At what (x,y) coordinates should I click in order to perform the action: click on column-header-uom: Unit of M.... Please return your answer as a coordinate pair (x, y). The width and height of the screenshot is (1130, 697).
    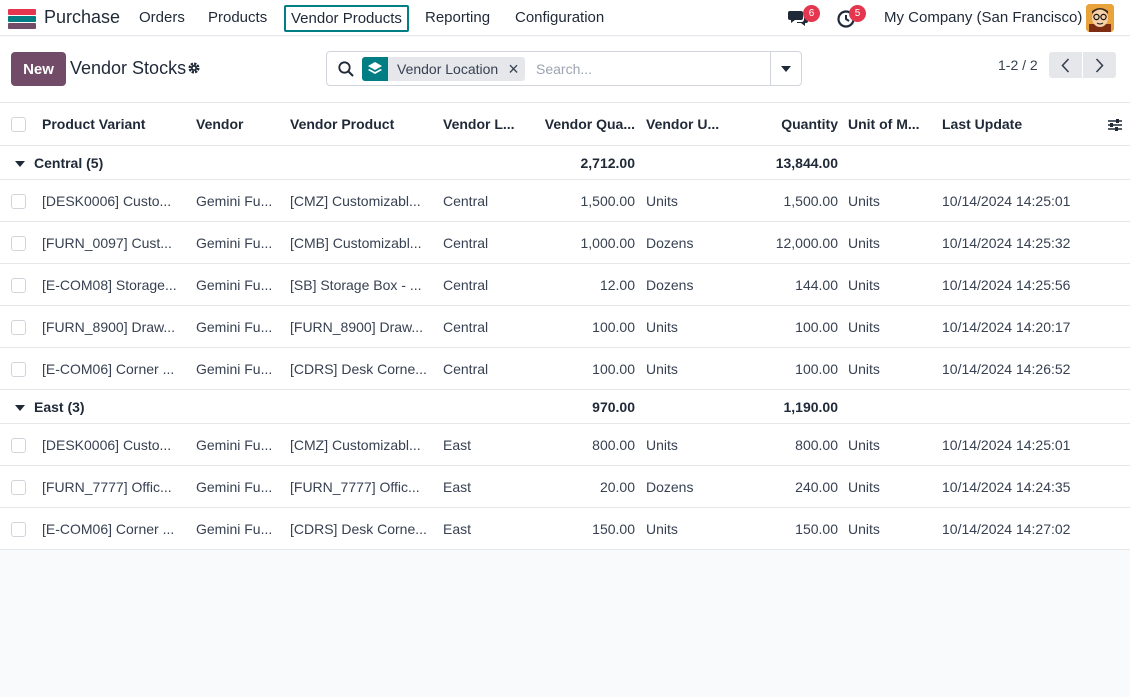
    Looking at the image, I should click on (889, 124).